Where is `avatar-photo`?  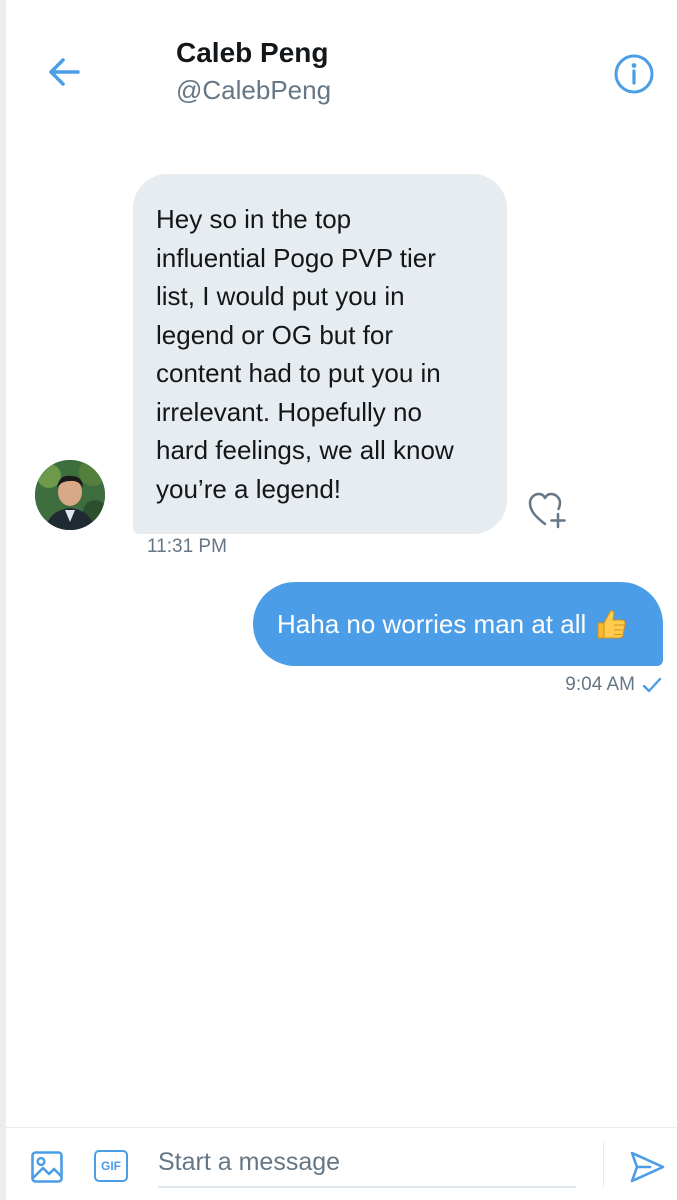 avatar-photo is located at coordinates (70, 495).